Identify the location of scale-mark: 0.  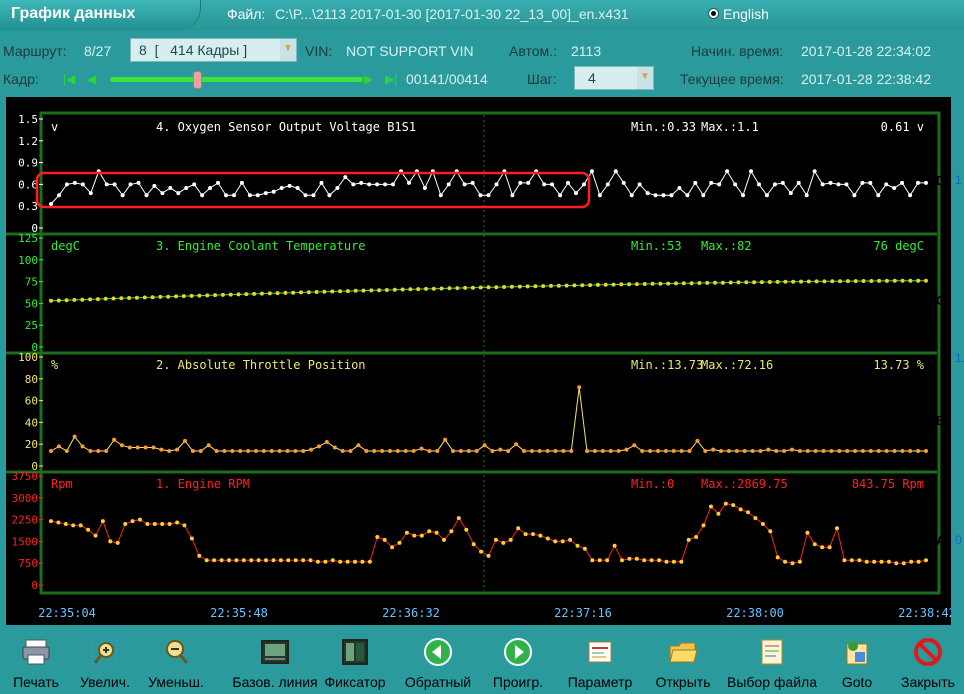
(958, 540).